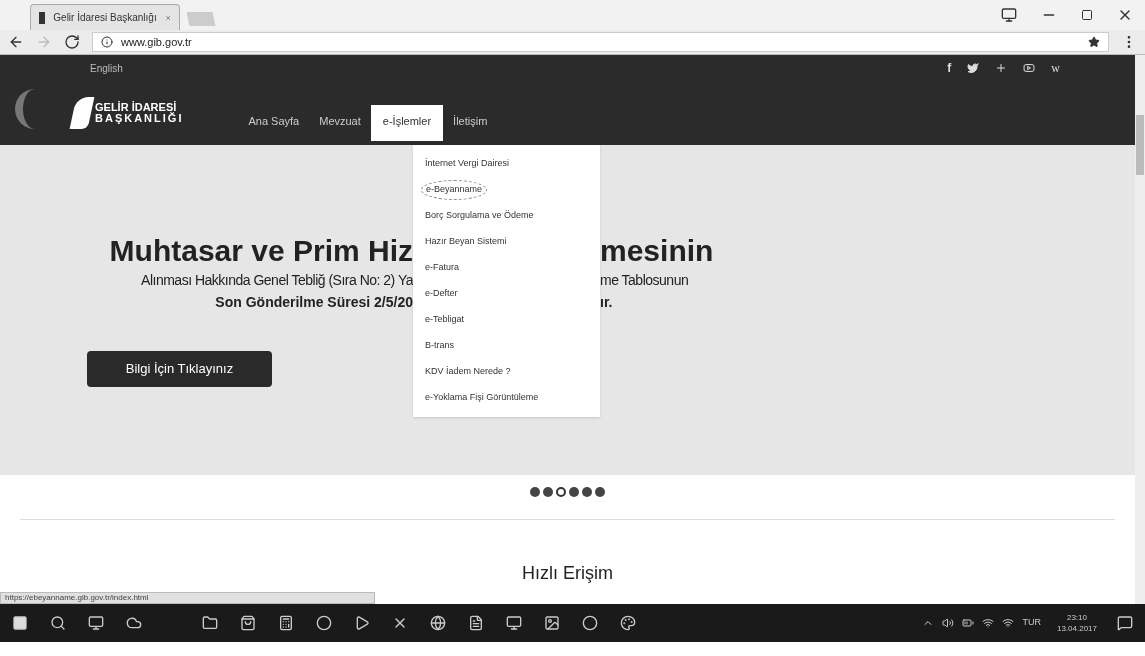 The image size is (1145, 656). Describe the element at coordinates (552, 623) in the screenshot. I see `image-icon` at that location.